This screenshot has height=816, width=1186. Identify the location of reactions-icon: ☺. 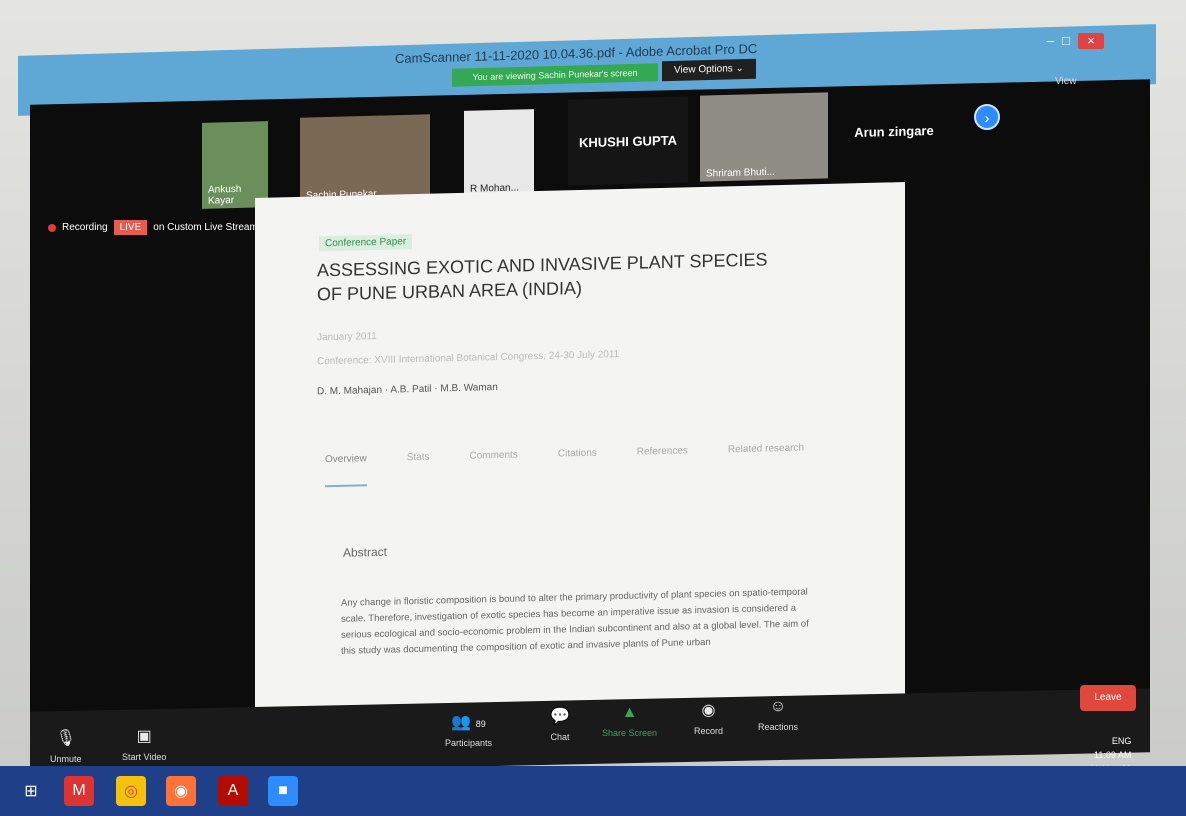
(778, 706).